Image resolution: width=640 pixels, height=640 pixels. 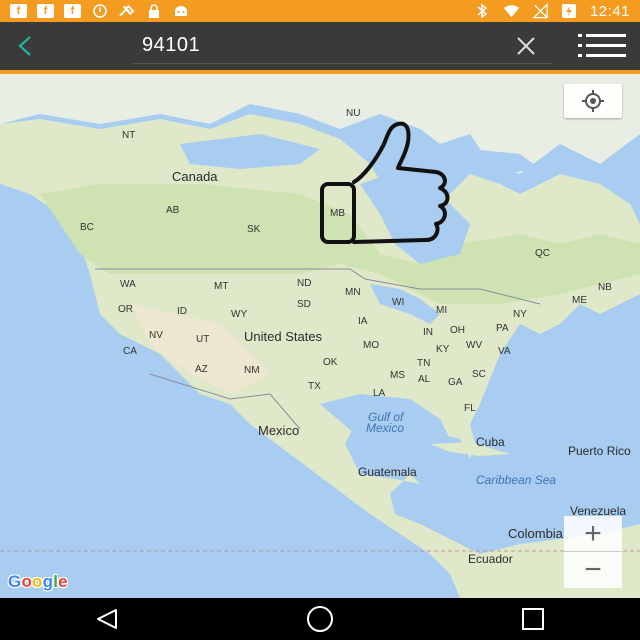 I want to click on google-letter: e, so click(x=63, y=581).